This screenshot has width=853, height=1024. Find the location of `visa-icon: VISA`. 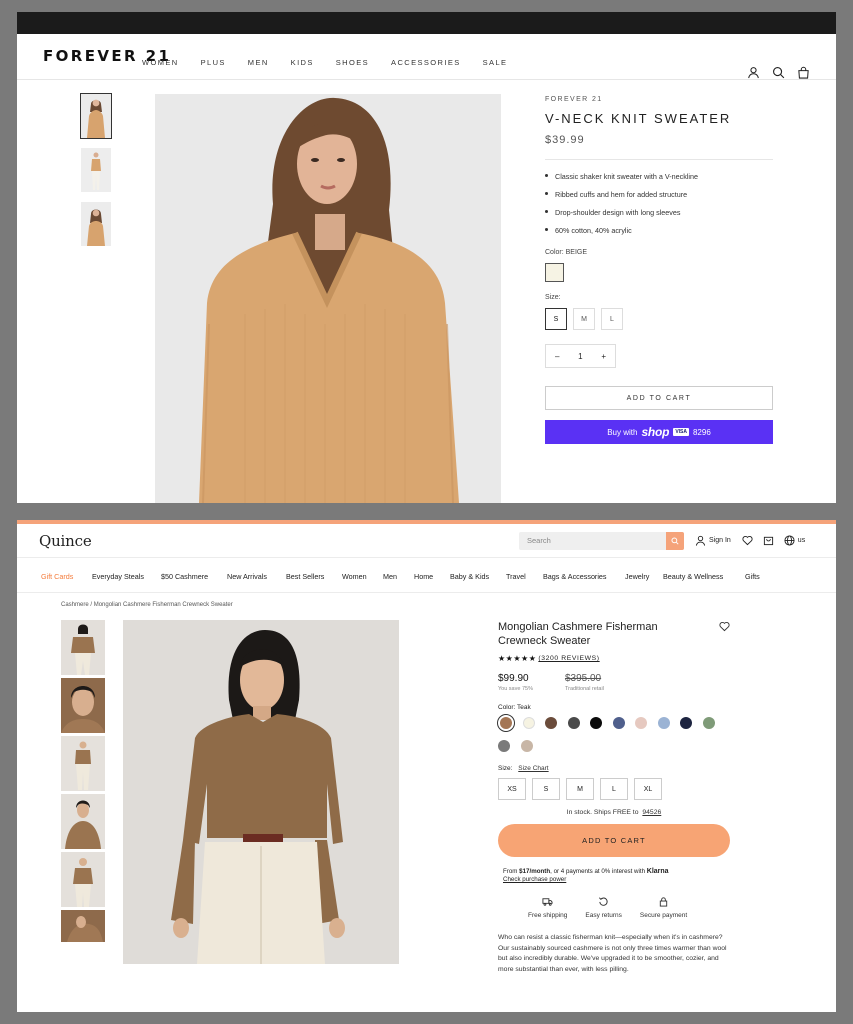

visa-icon: VISA is located at coordinates (681, 432).